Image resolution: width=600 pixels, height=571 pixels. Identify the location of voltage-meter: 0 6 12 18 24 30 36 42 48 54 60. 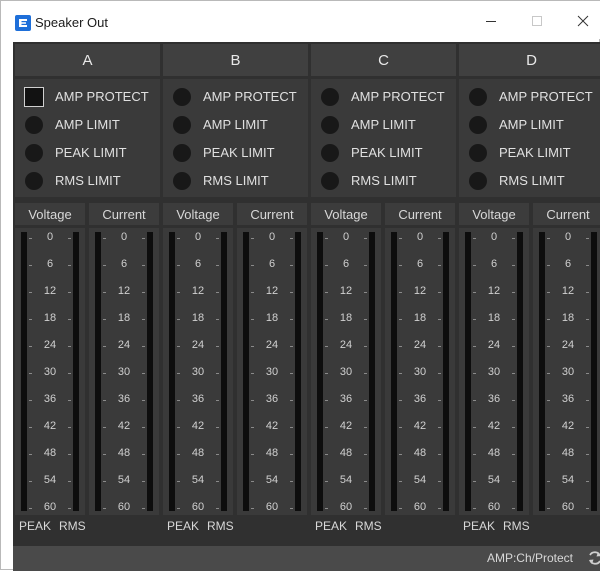
(50, 371).